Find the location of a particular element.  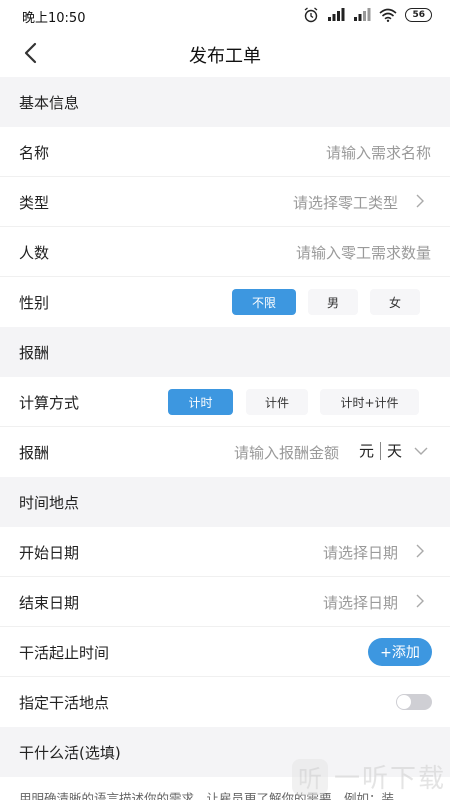

location-row: 指定干活地点 is located at coordinates (225, 702).